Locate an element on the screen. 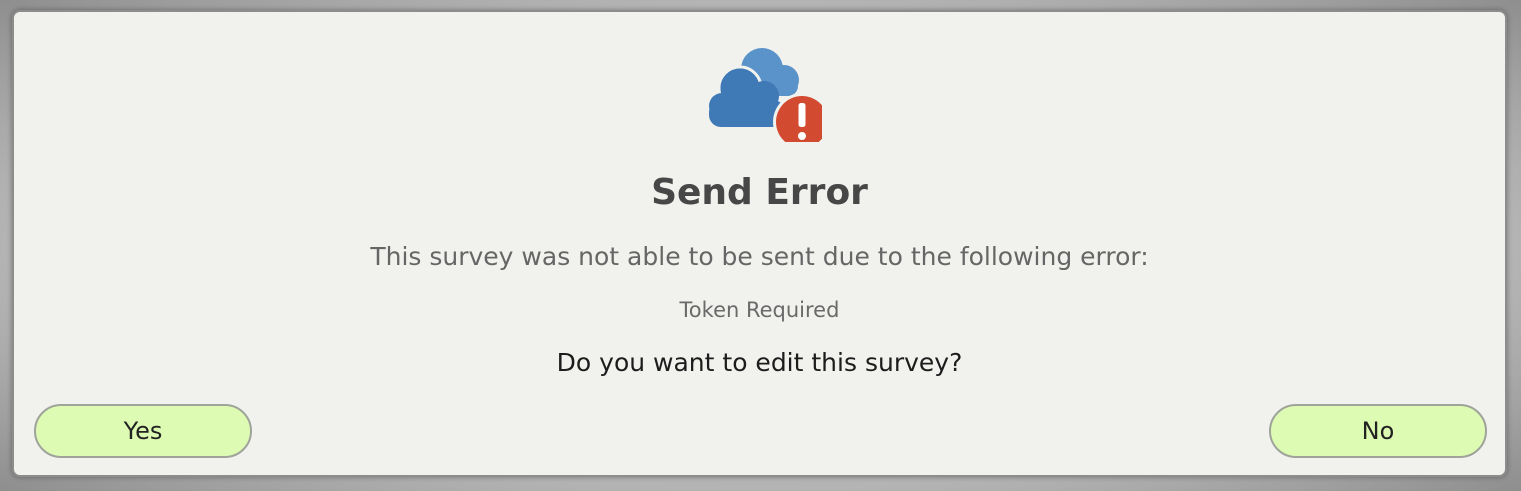 This screenshot has width=1521, height=491. edit-survey-question: Do you want to edit this survey? is located at coordinates (759, 362).